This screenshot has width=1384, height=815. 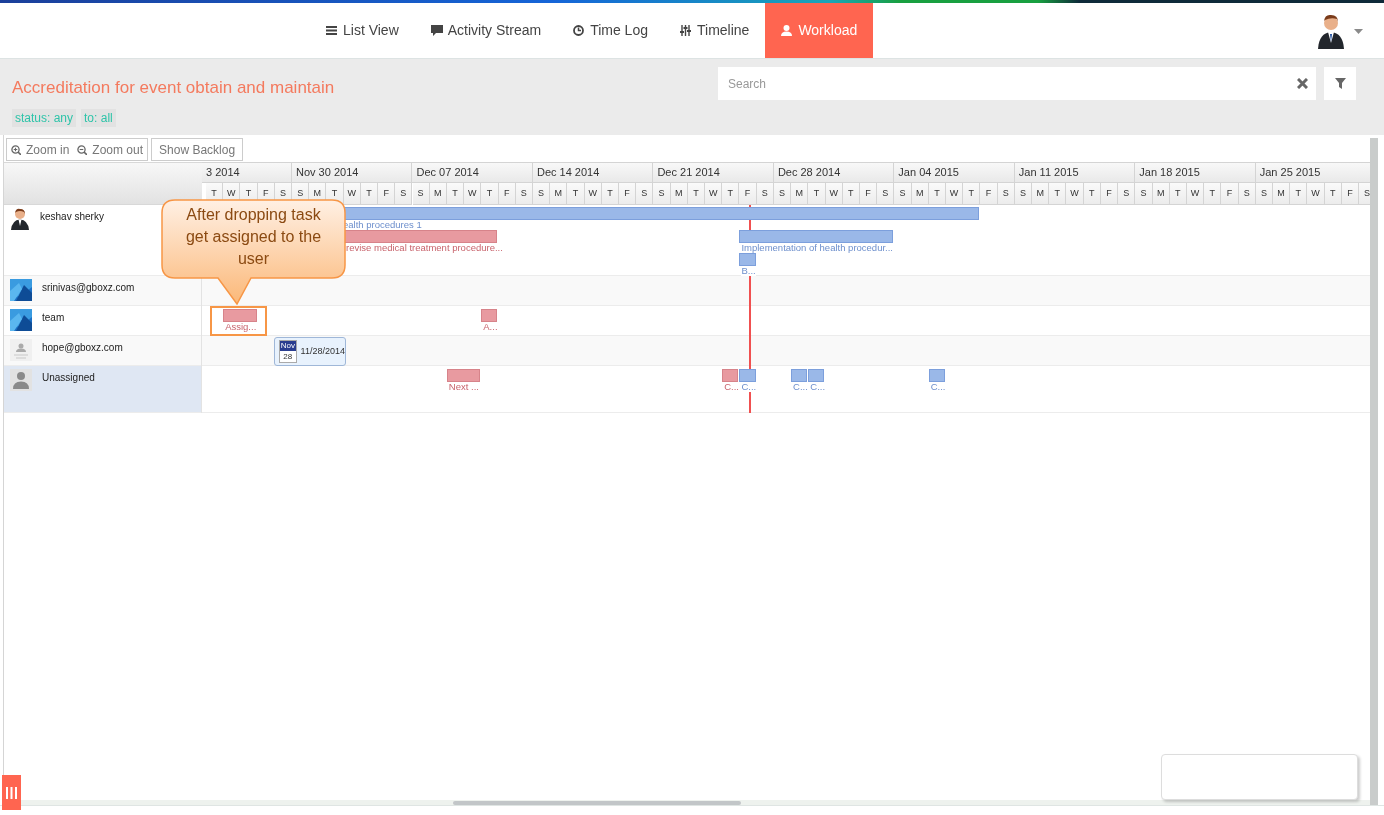 I want to click on week-header: Nov 30 2014, so click(x=352, y=172).